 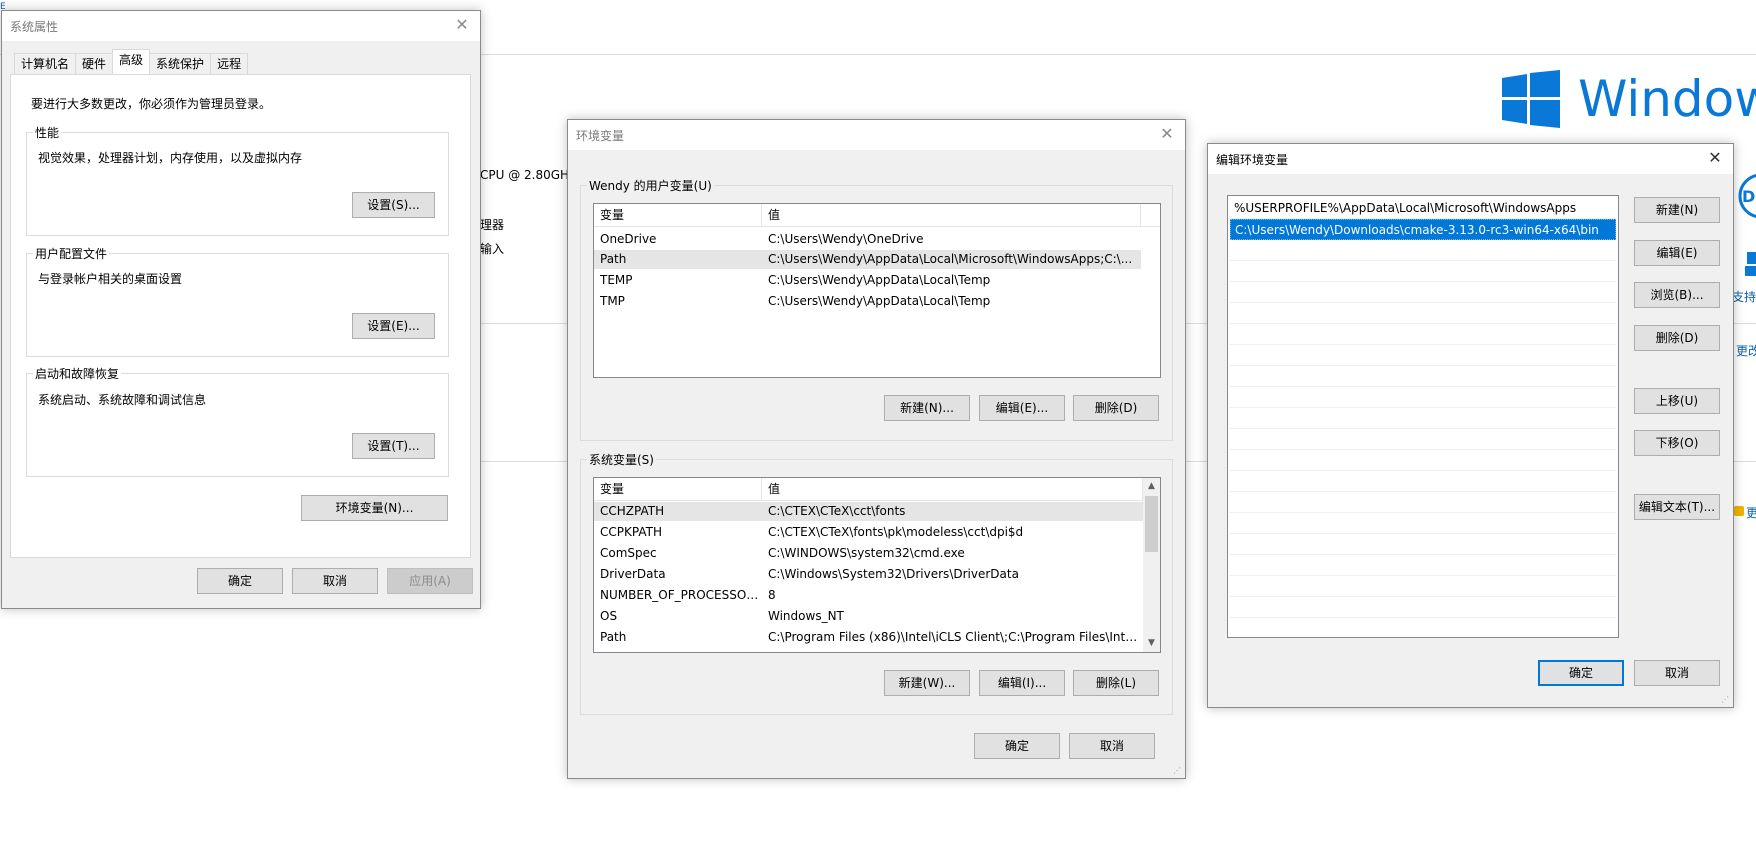 I want to click on table-row: CCHZPATH C:\CTEX\CTeX\cct\fonts, so click(x=868, y=511).